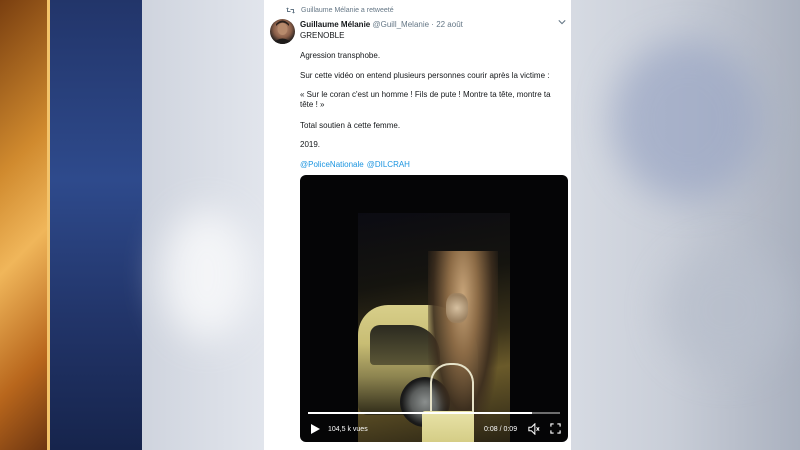 The image size is (800, 450). I want to click on tweet-line-5: 2019., so click(310, 144).